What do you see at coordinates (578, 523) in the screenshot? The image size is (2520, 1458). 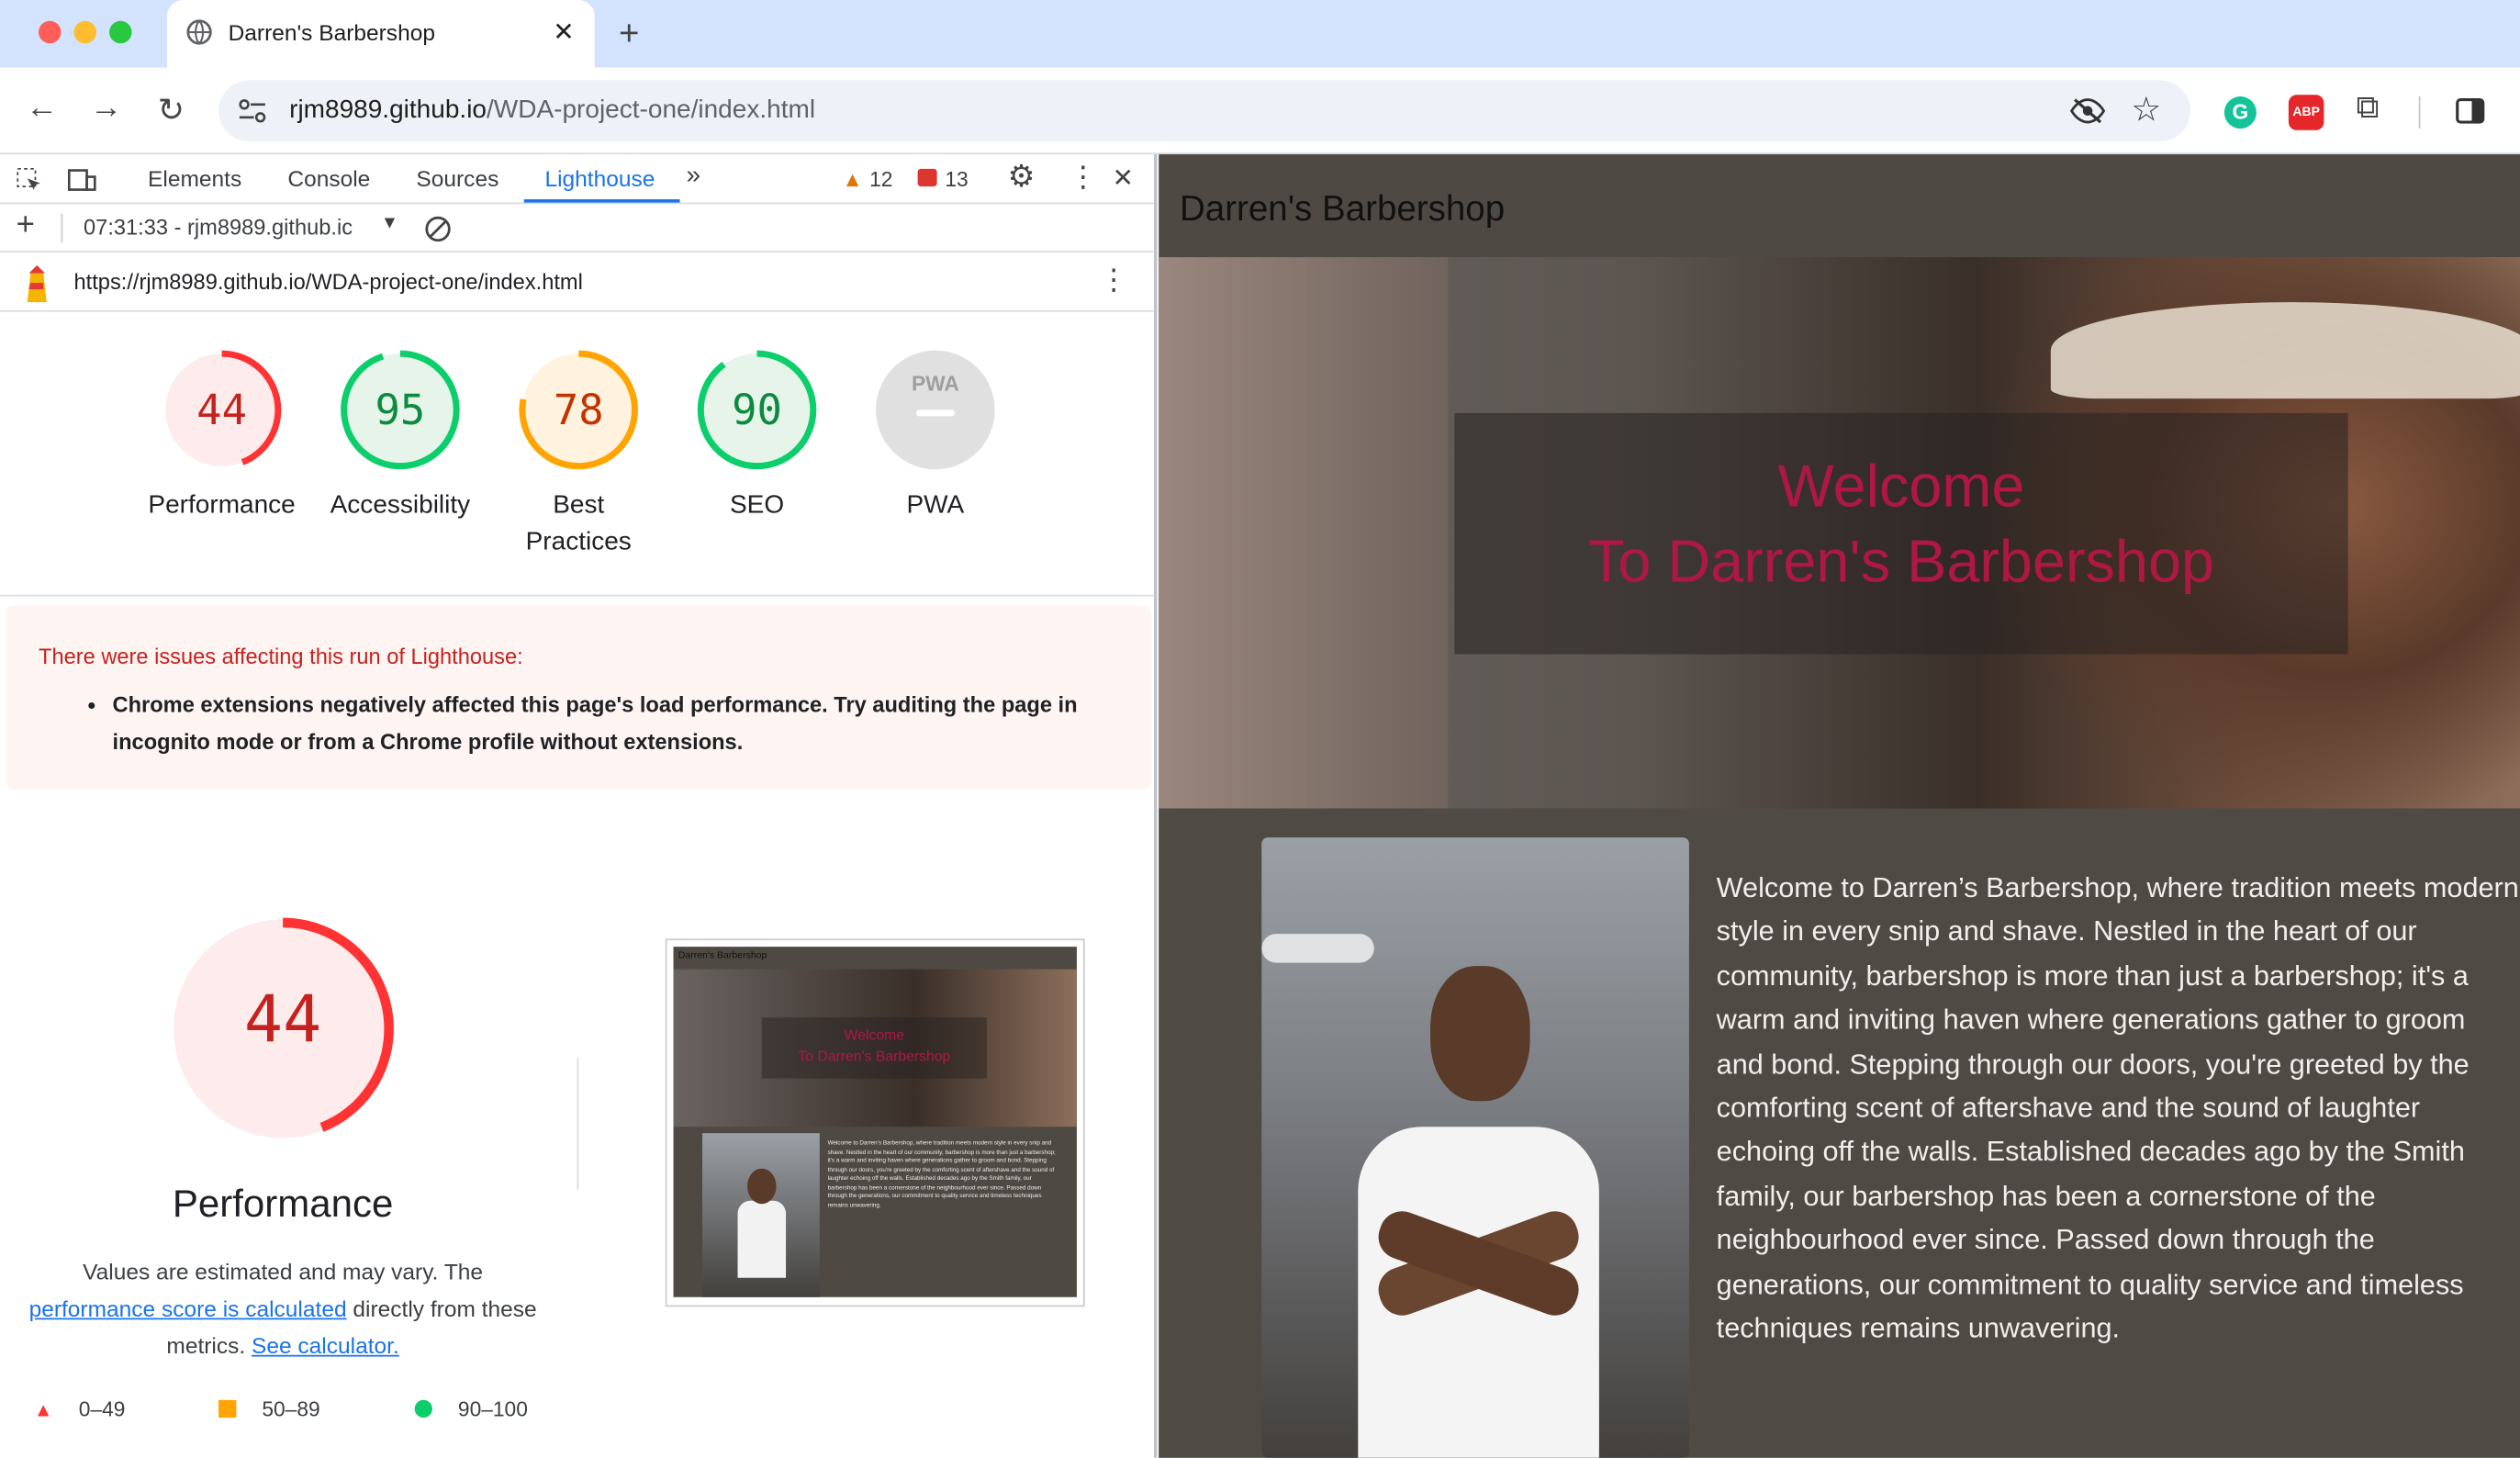 I see `best-practices-label: Best Practices` at bounding box center [578, 523].